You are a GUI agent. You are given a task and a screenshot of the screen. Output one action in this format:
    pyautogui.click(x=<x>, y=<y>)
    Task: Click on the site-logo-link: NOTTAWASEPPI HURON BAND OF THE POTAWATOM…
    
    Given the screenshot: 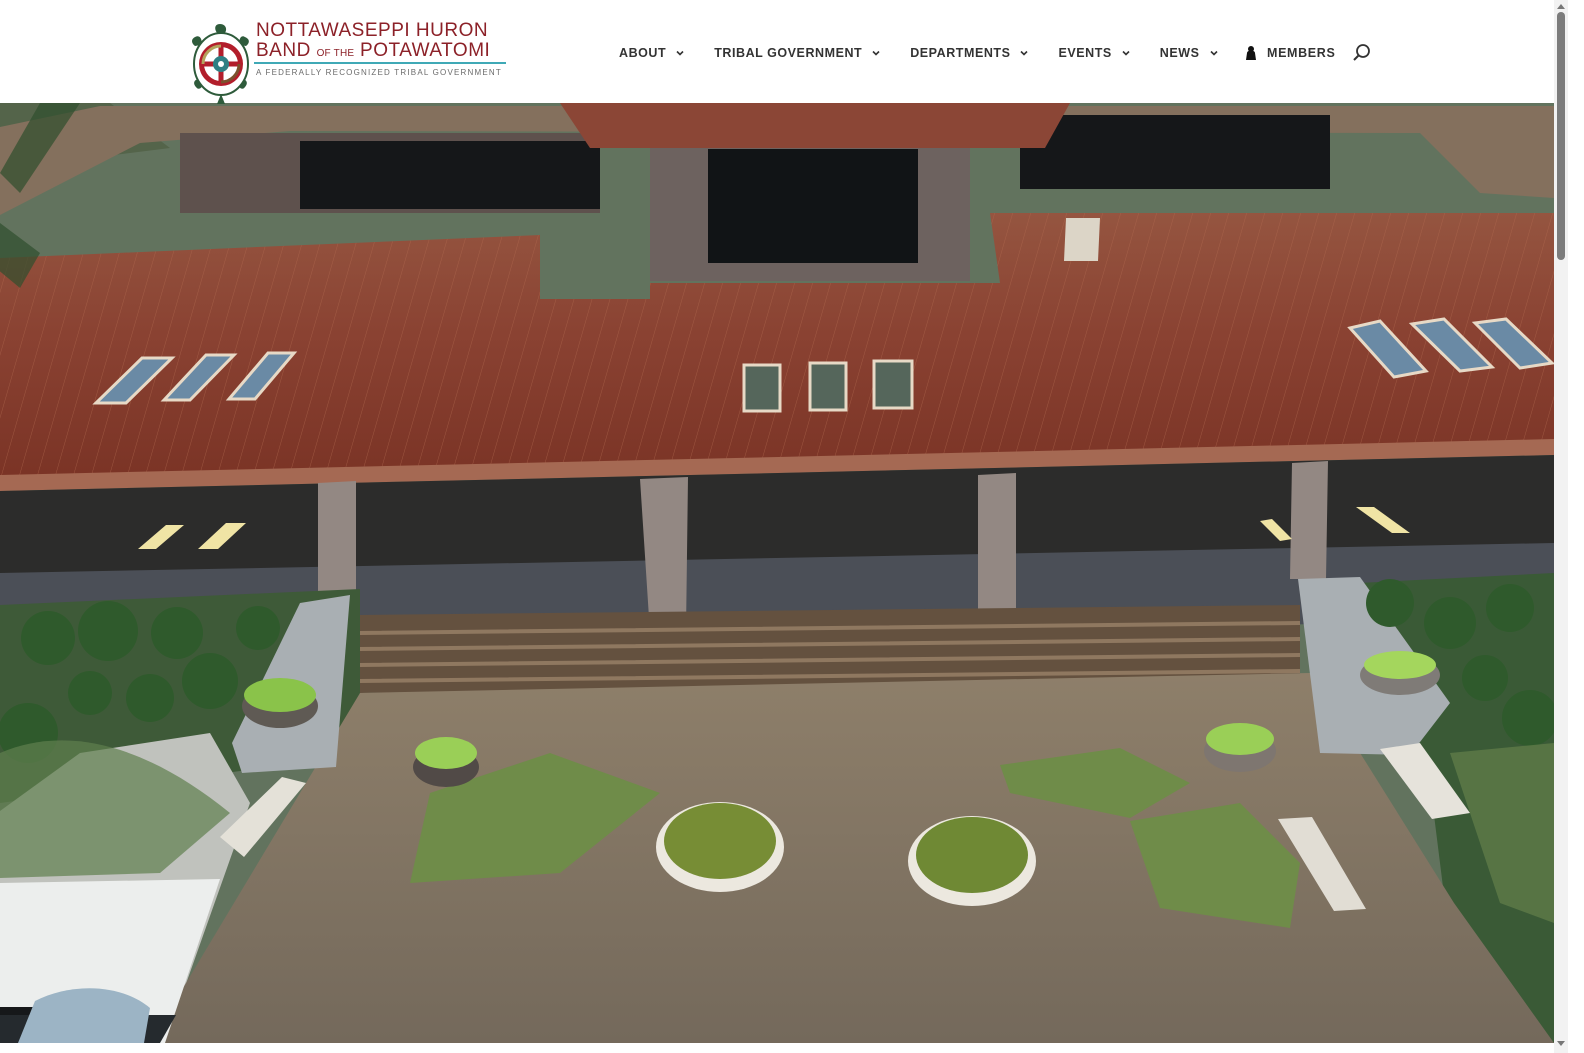 What is the action you would take?
    pyautogui.click(x=355, y=60)
    